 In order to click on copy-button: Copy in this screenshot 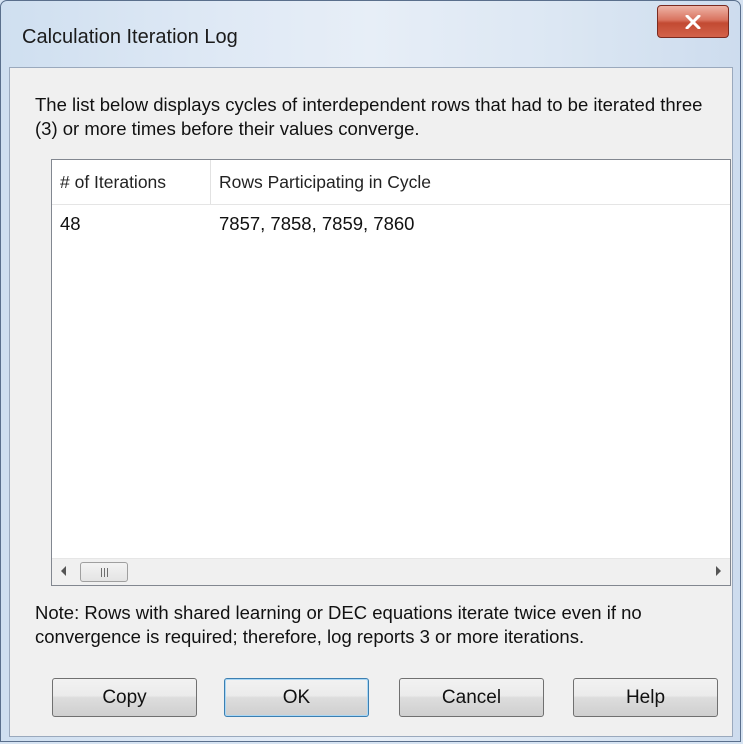, I will do `click(124, 697)`.